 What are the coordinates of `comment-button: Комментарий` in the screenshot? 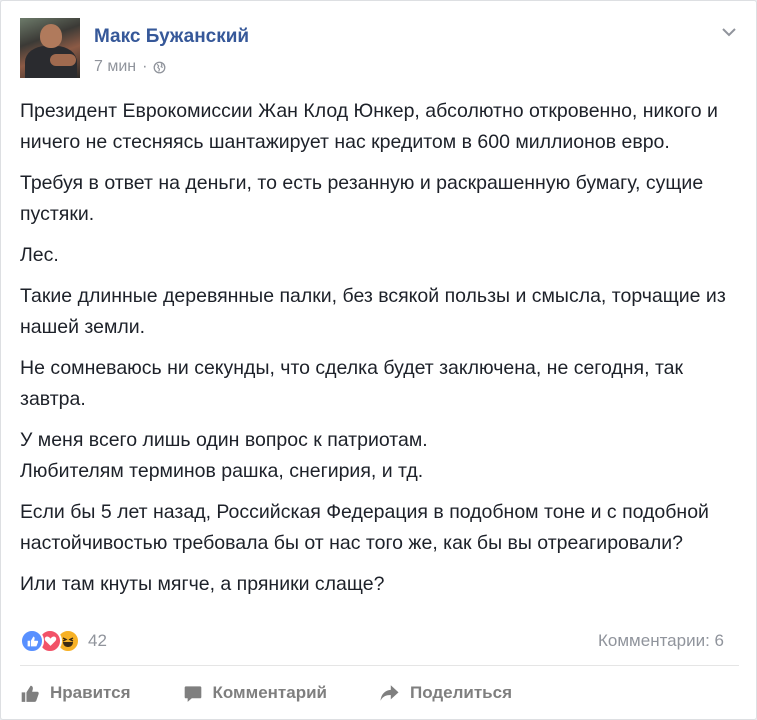 It's located at (255, 693).